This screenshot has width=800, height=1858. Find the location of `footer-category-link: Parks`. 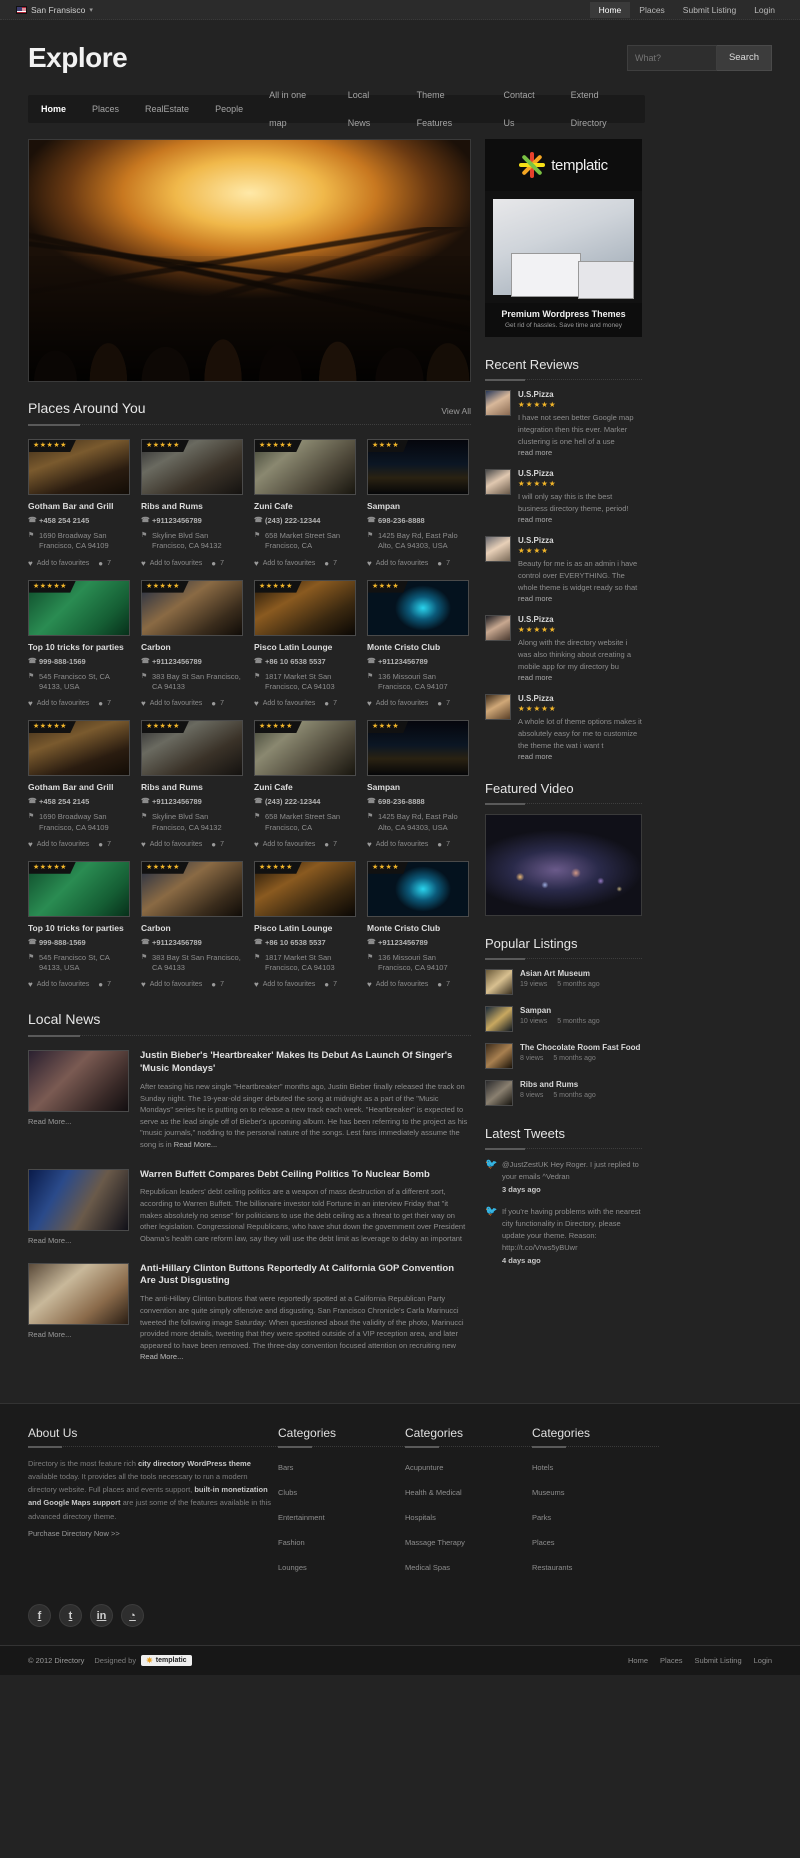

footer-category-link: Parks is located at coordinates (541, 1517).